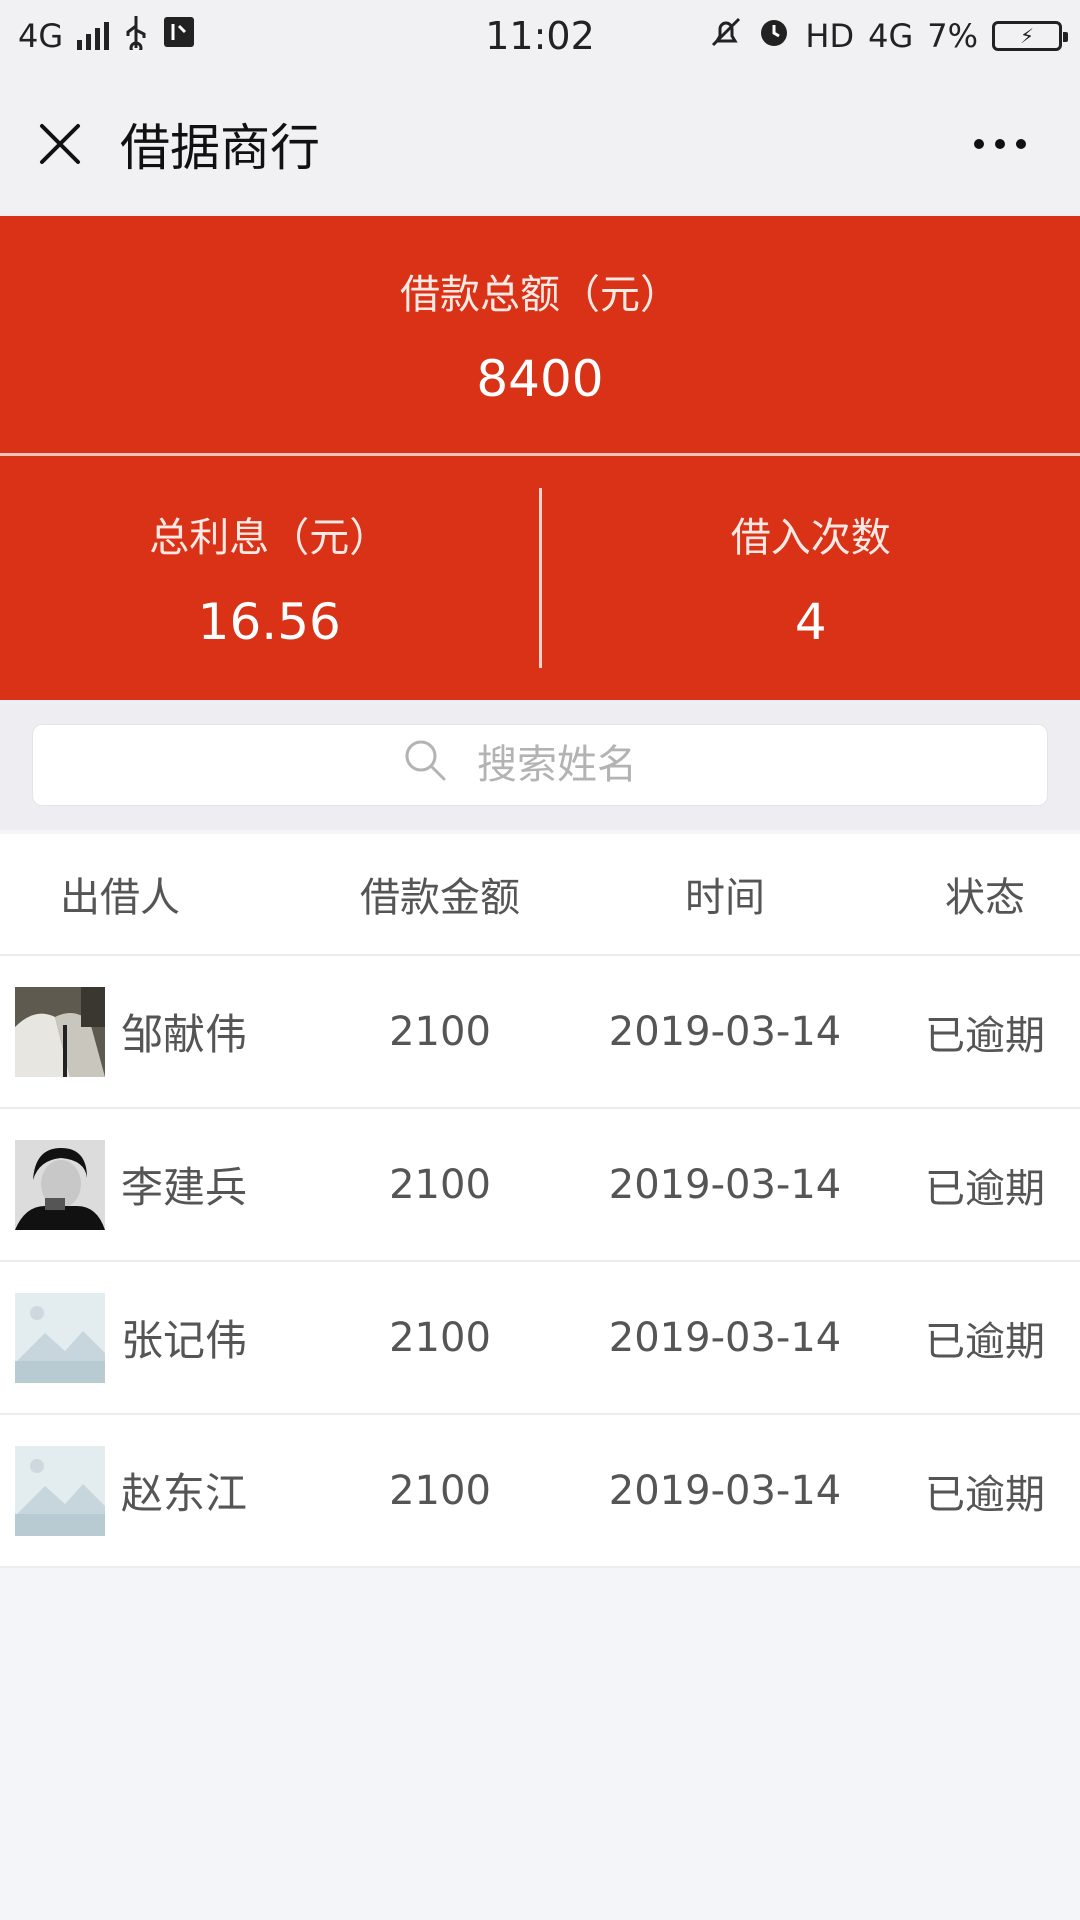 This screenshot has height=1920, width=1080. Describe the element at coordinates (269, 578) in the screenshot. I see `total-interest-block: 总利息（元） 16.56` at that location.